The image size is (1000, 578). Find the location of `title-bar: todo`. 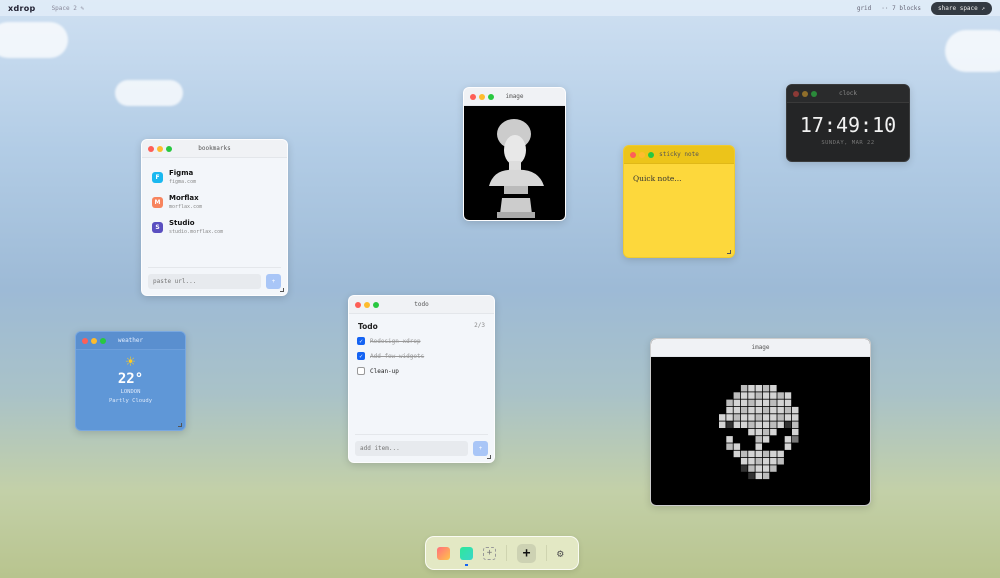

title-bar: todo is located at coordinates (421, 305).